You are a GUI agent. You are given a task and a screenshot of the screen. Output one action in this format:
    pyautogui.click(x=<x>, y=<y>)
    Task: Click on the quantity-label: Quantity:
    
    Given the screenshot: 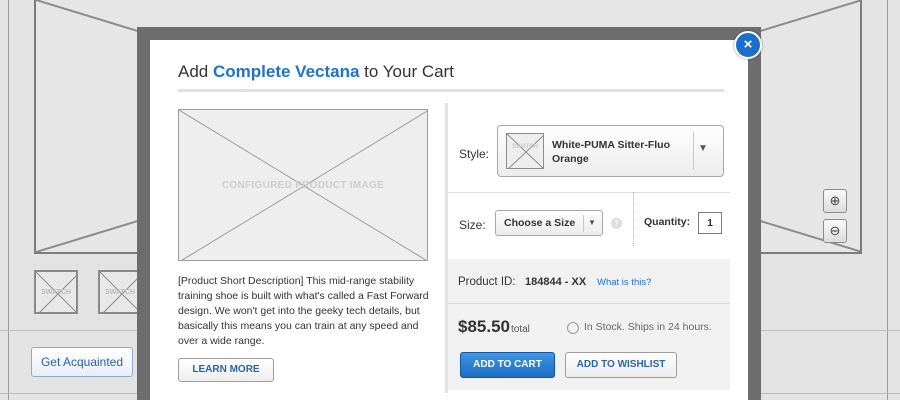 What is the action you would take?
    pyautogui.click(x=667, y=222)
    